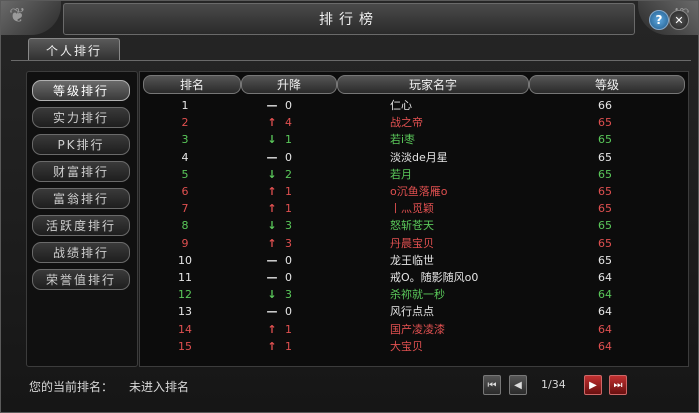 The height and width of the screenshot is (413, 699). Describe the element at coordinates (414, 311) in the screenshot. I see `table-row: 13—0 风行点点 64` at that location.